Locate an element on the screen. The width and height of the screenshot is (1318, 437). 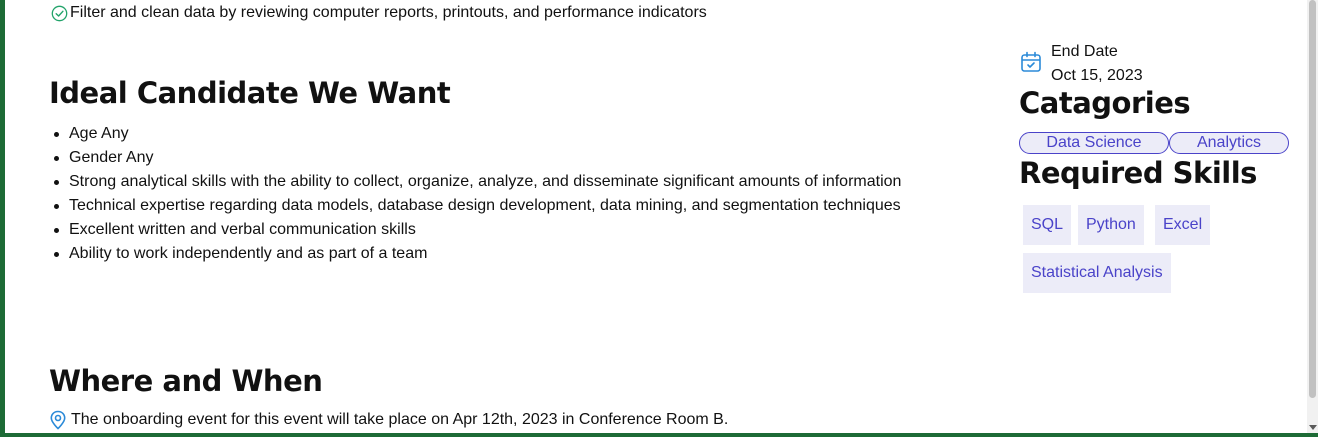
check-circle-icon is located at coordinates (59, 13).